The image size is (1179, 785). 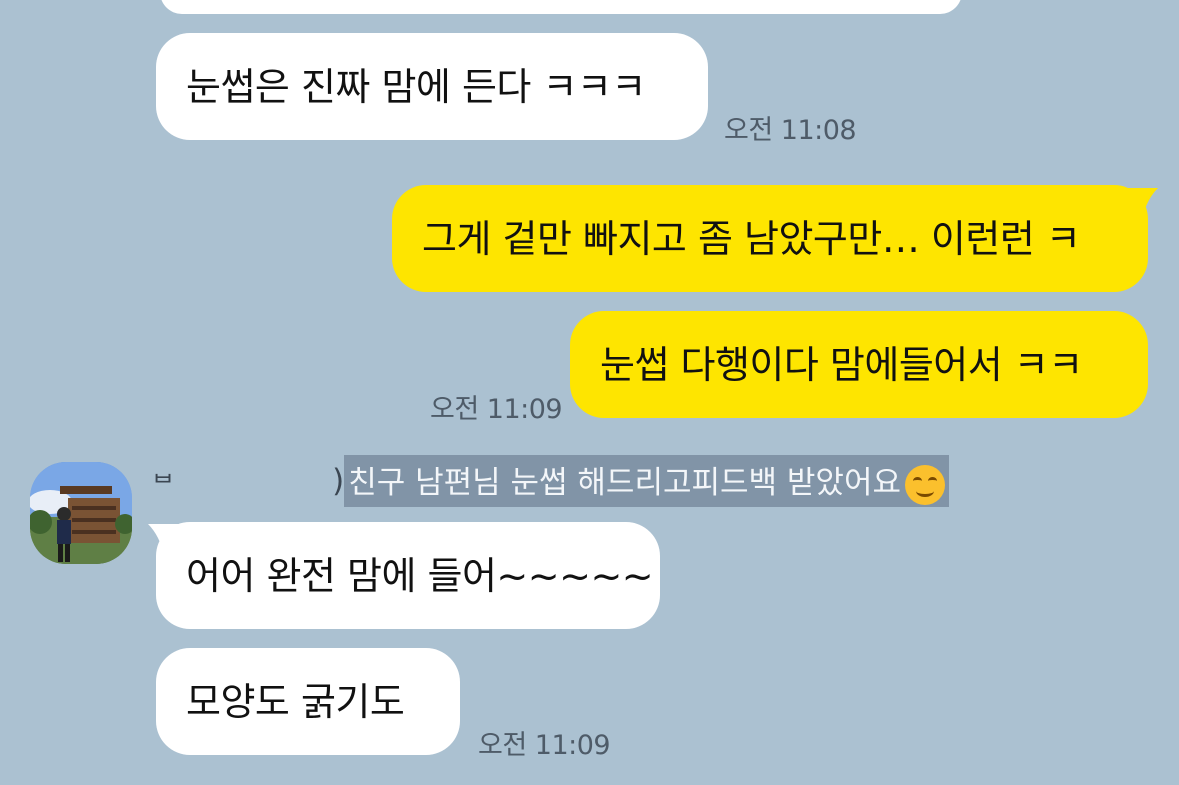 I want to click on bubble-tail-icon, so click(x=1138, y=204).